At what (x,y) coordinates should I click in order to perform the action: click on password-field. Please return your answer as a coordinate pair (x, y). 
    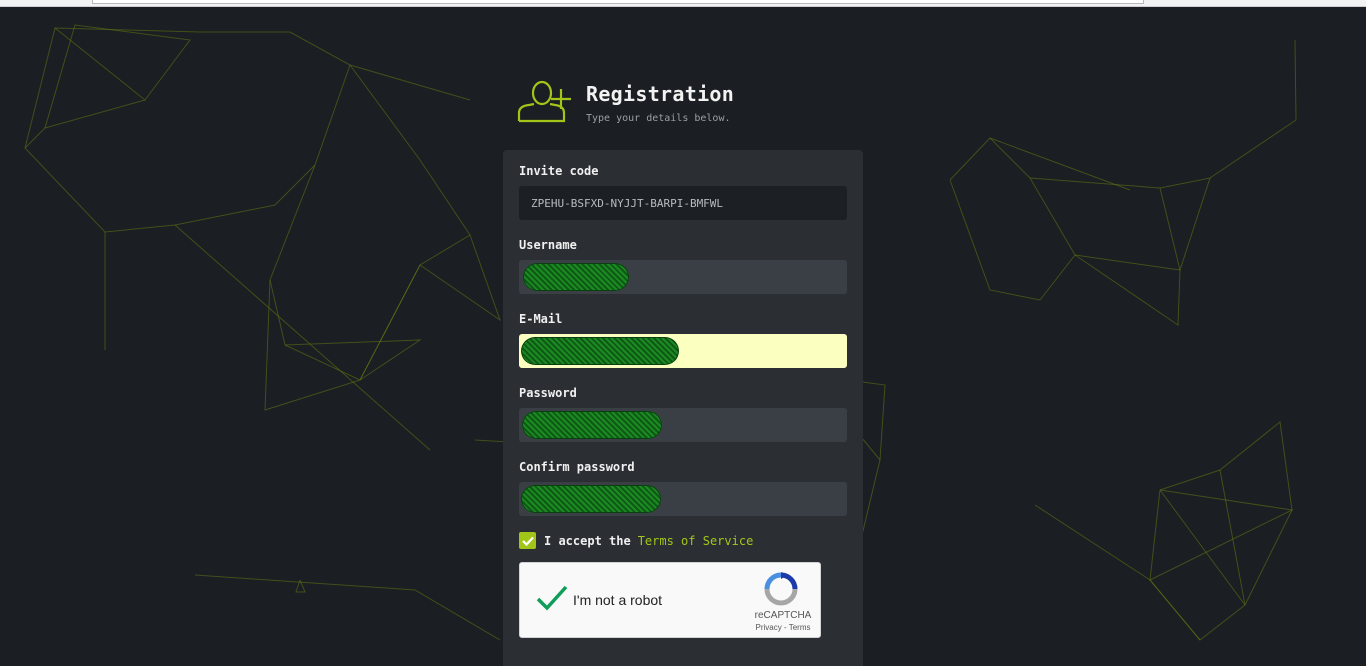
    Looking at the image, I should click on (683, 425).